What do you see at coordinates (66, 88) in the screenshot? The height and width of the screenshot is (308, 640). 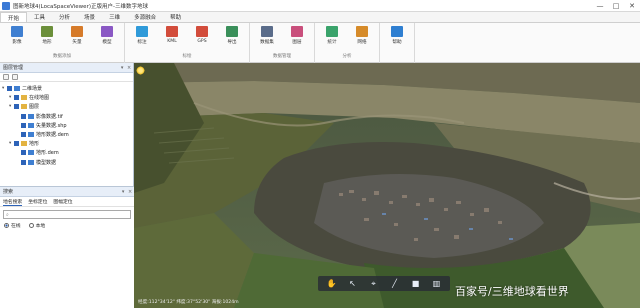 I see `layer-tree-item: ▾ 二维场景` at bounding box center [66, 88].